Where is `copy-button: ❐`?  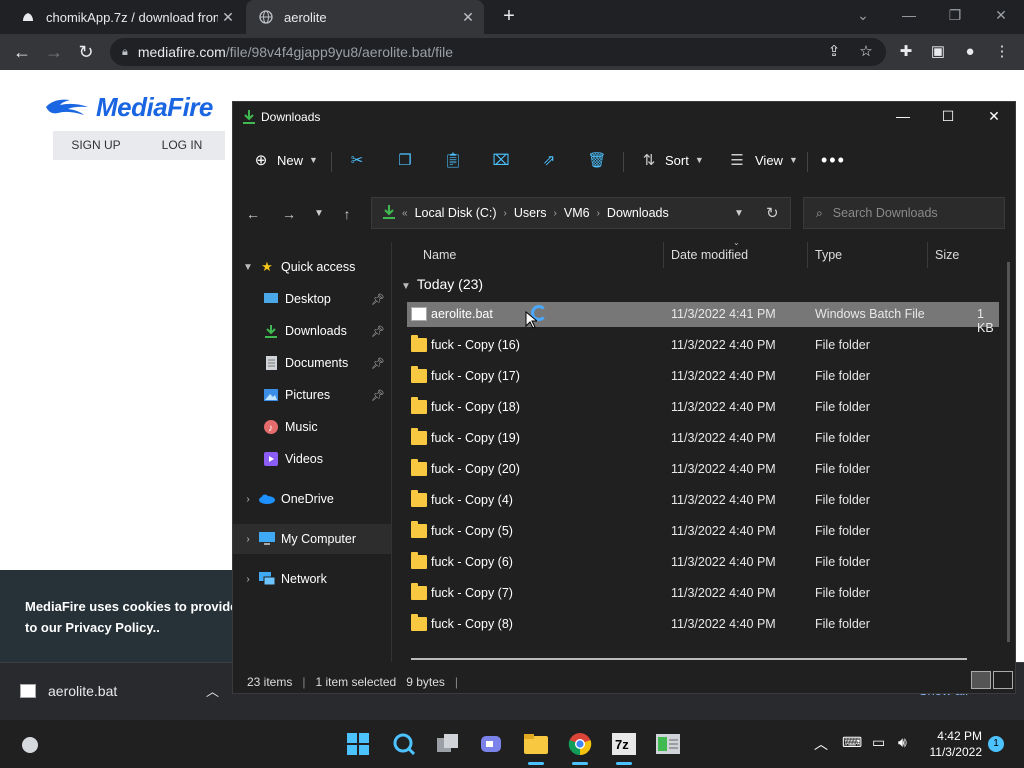
copy-button: ❐ is located at coordinates (405, 160).